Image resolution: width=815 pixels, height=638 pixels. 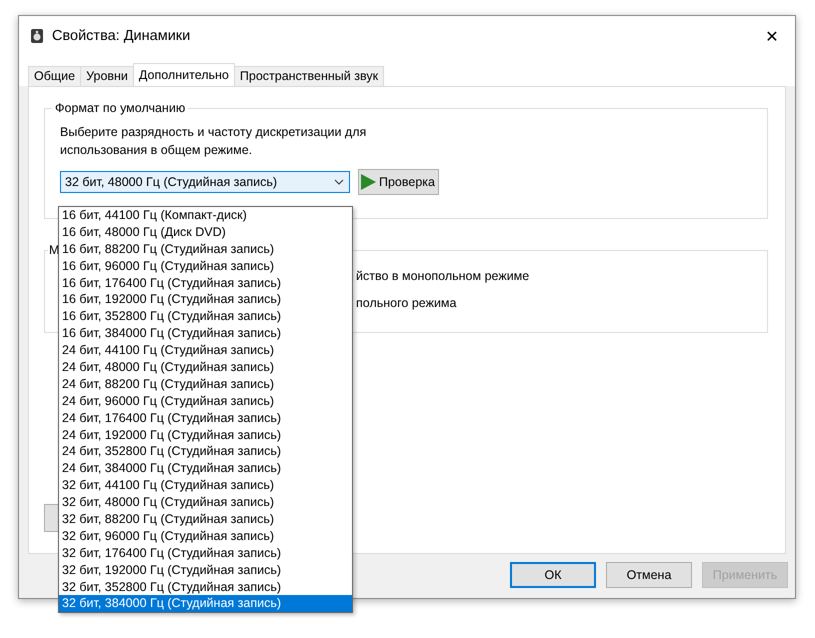 I want to click on dropdown-option: 16 бит, 48000 Гц (Диск DVD), so click(x=205, y=232).